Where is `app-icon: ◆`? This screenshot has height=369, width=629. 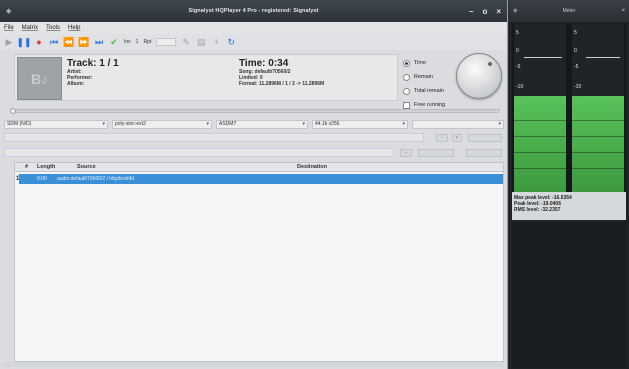 app-icon: ◆ is located at coordinates (515, 11).